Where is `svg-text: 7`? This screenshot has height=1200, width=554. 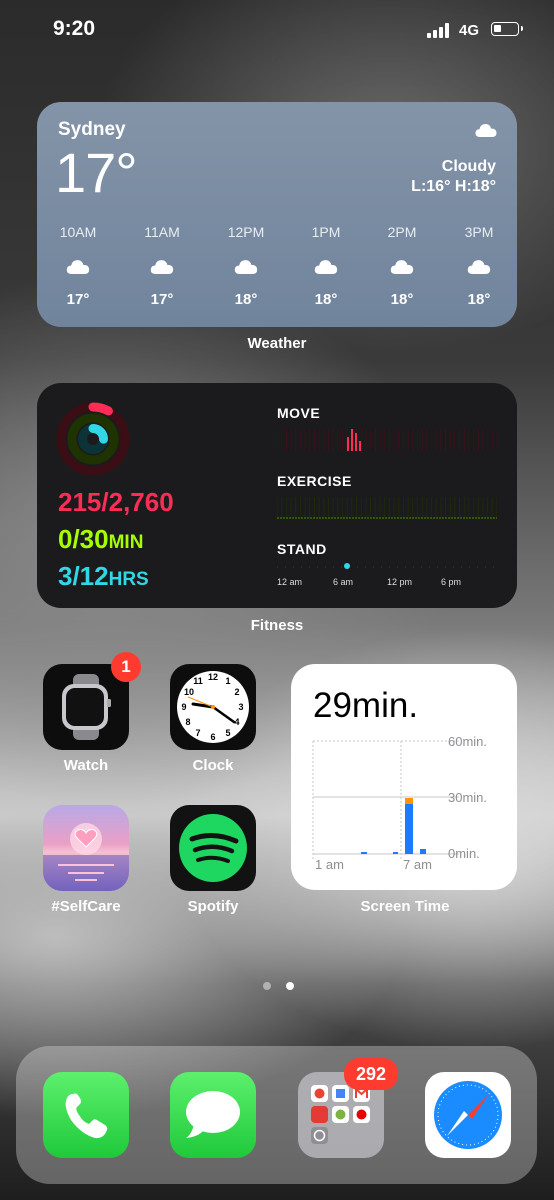 svg-text: 7 is located at coordinates (197, 733).